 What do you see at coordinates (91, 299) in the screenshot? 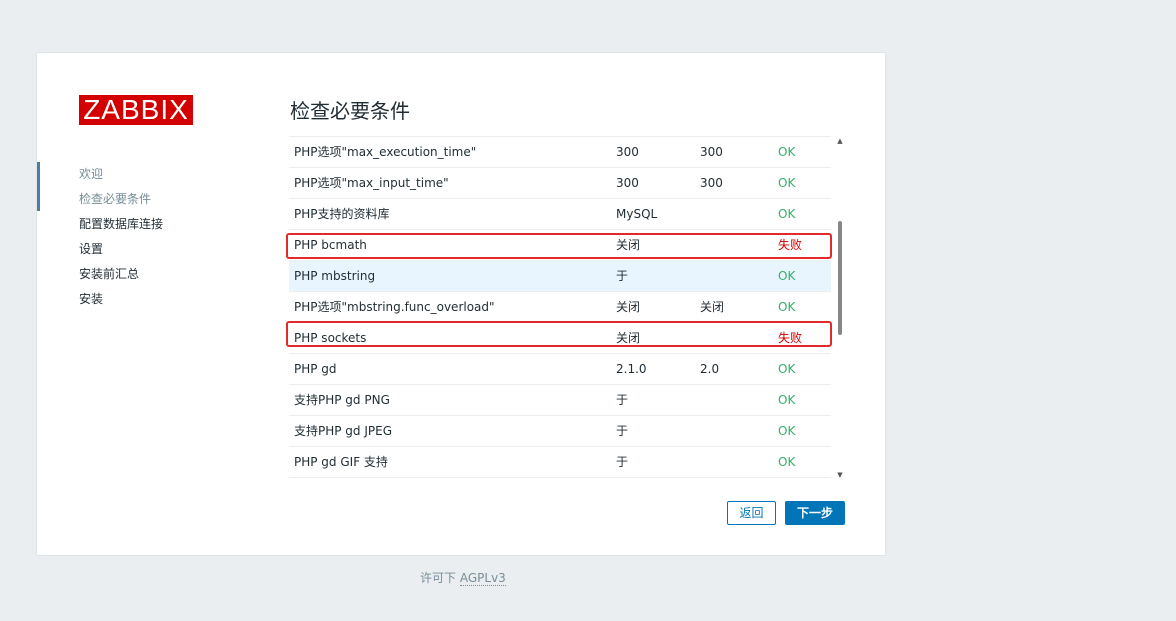
I see `nav-step-install: 安装` at bounding box center [91, 299].